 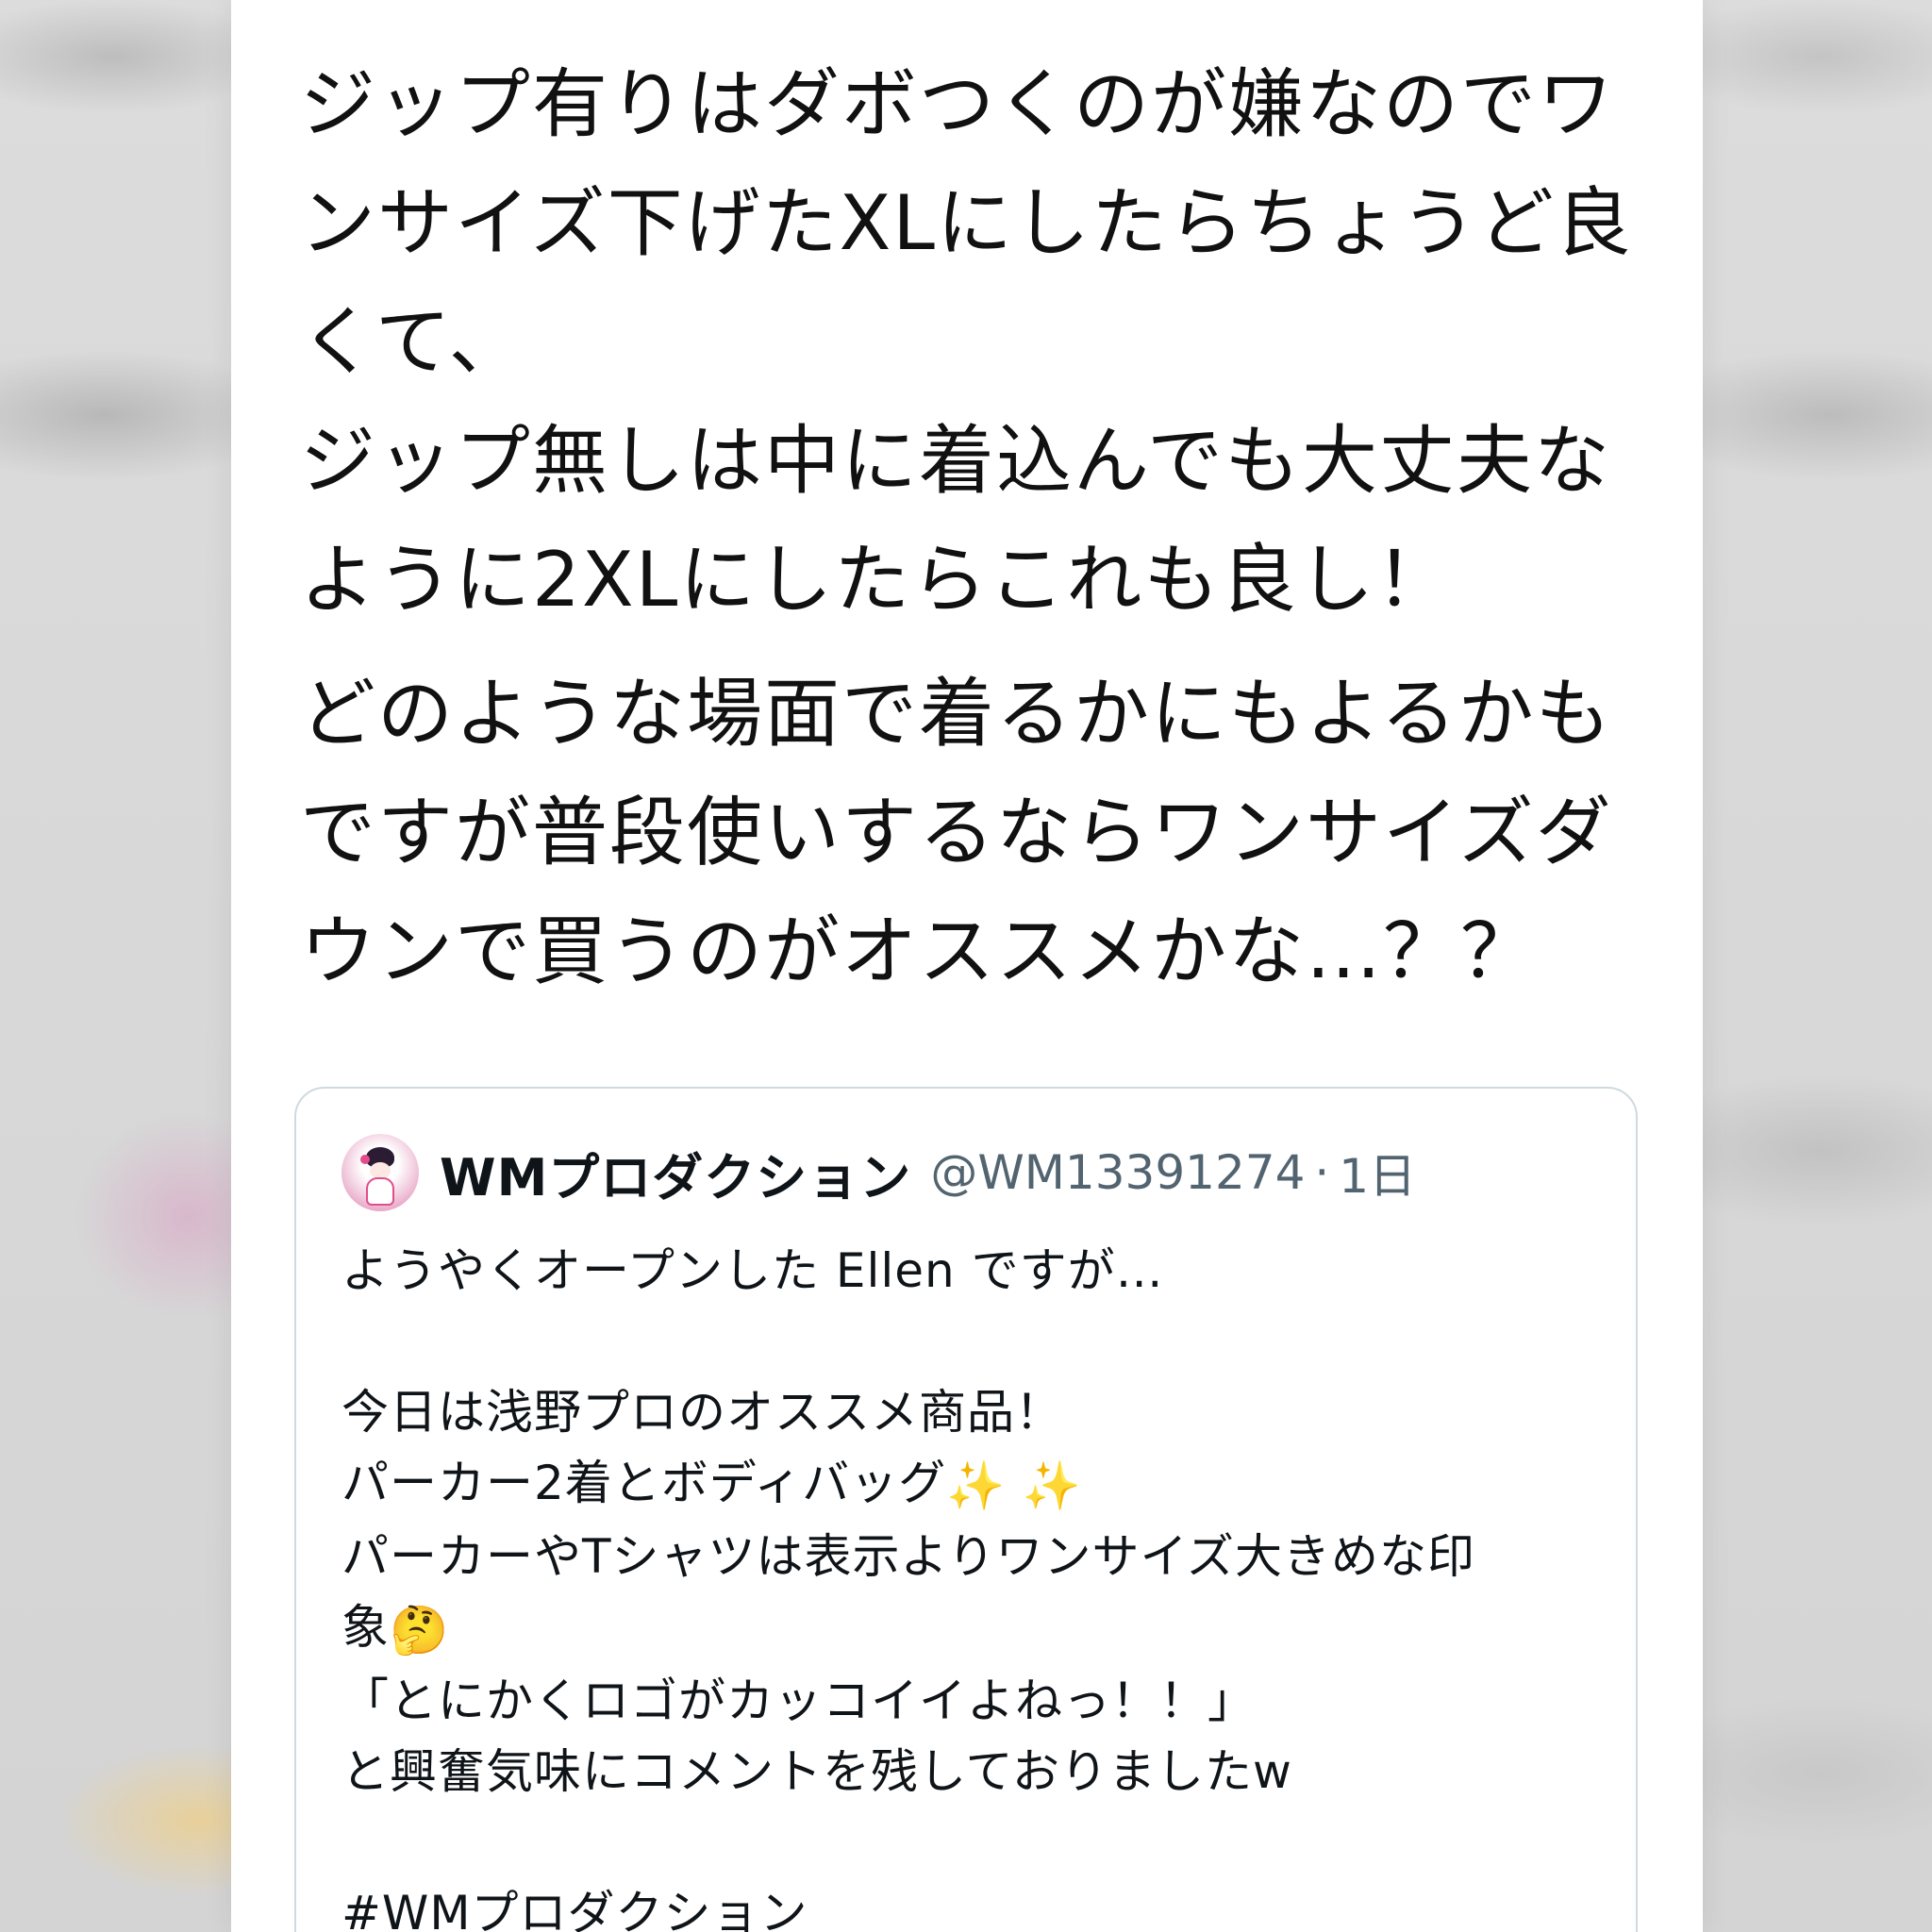 I want to click on timestamp: 1日, so click(x=1378, y=1173).